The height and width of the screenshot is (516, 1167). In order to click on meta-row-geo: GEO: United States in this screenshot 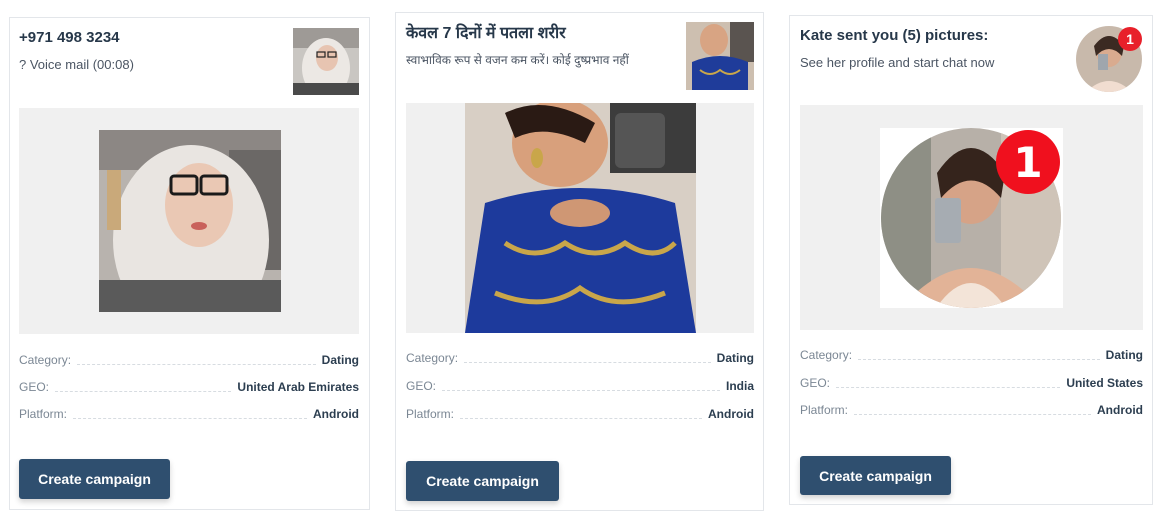, I will do `click(971, 381)`.